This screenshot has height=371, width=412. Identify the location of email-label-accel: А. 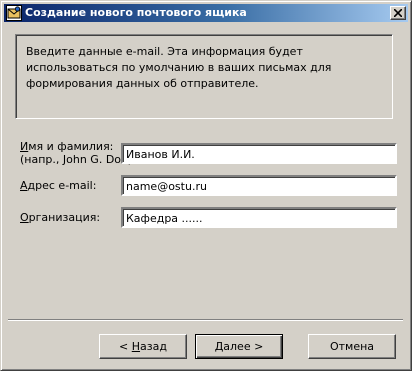
(24, 185).